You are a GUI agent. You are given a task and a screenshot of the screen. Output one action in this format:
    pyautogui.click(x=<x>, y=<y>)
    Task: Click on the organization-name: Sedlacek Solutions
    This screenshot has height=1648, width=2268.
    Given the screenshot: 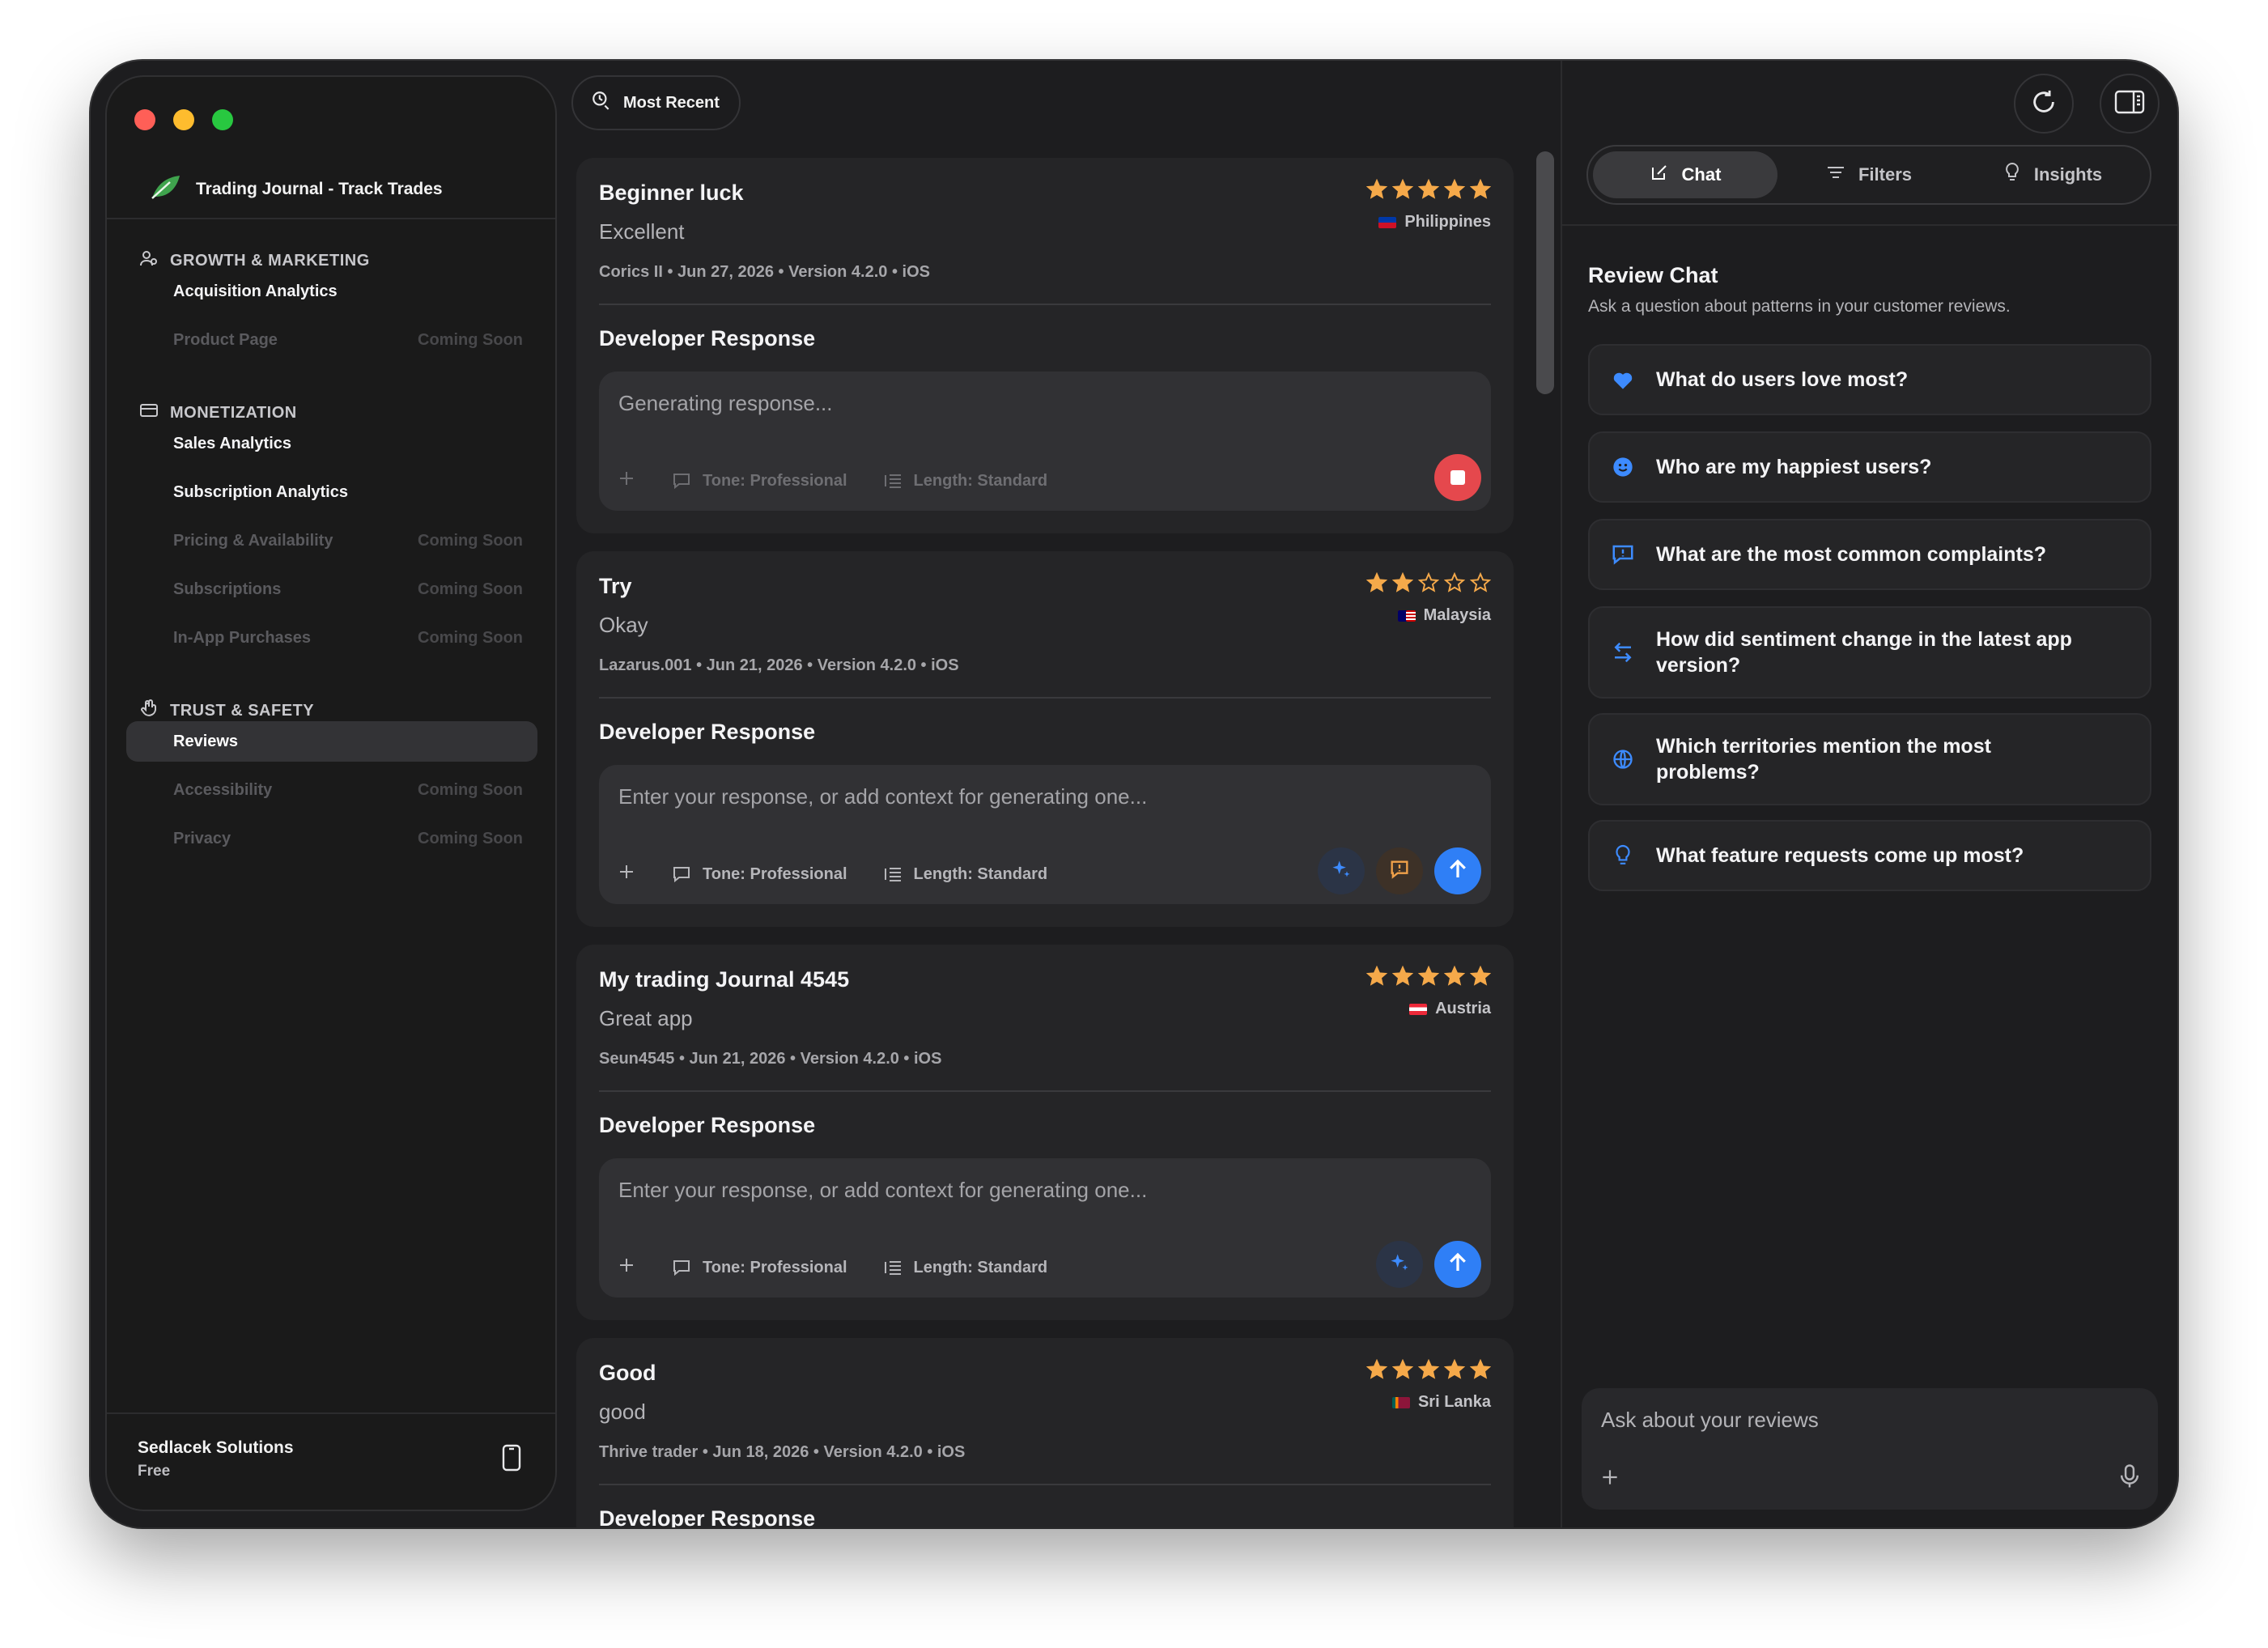 What is the action you would take?
    pyautogui.click(x=216, y=1447)
    